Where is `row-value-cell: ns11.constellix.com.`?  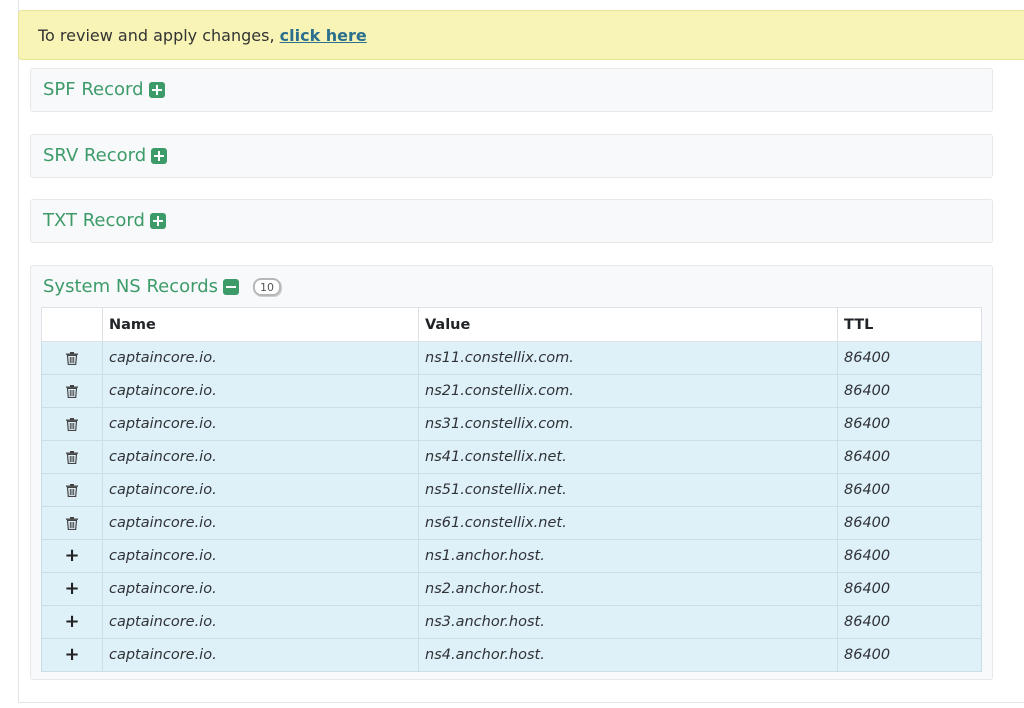
row-value-cell: ns11.constellix.com. is located at coordinates (628, 358).